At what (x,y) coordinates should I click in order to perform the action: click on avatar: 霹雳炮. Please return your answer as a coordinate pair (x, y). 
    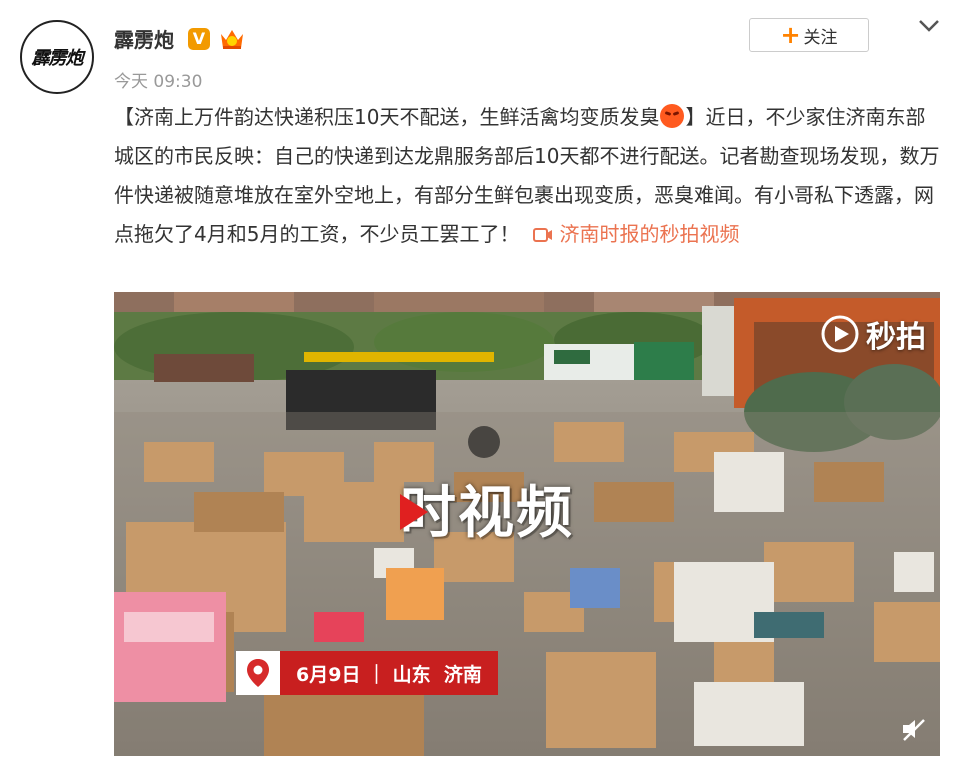
    Looking at the image, I should click on (57, 57).